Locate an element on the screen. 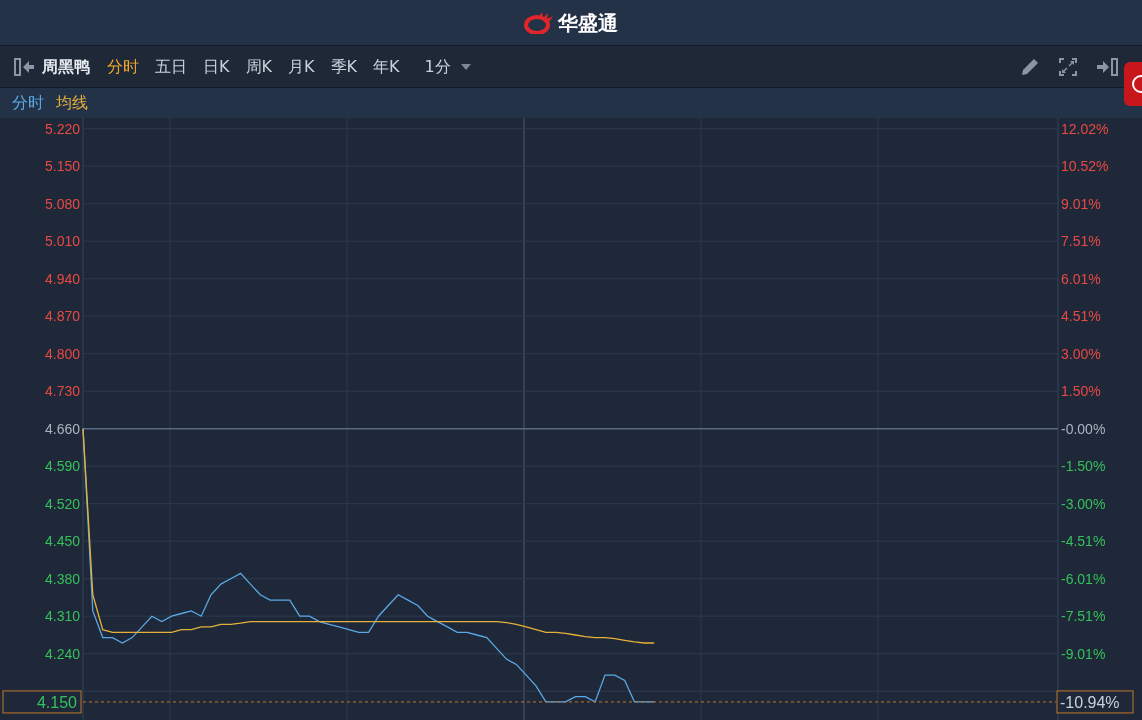 The width and height of the screenshot is (1142, 720). price-axis-label: 4.940 is located at coordinates (62, 278).